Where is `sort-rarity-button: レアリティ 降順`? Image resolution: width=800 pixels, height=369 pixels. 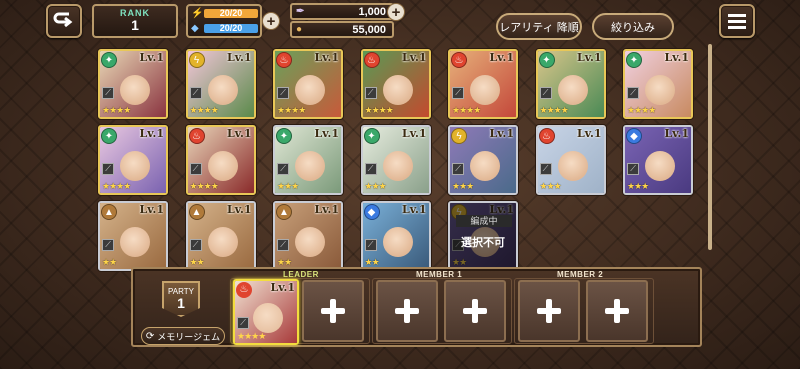 sort-rarity-button: レアリティ 降順 is located at coordinates (539, 26).